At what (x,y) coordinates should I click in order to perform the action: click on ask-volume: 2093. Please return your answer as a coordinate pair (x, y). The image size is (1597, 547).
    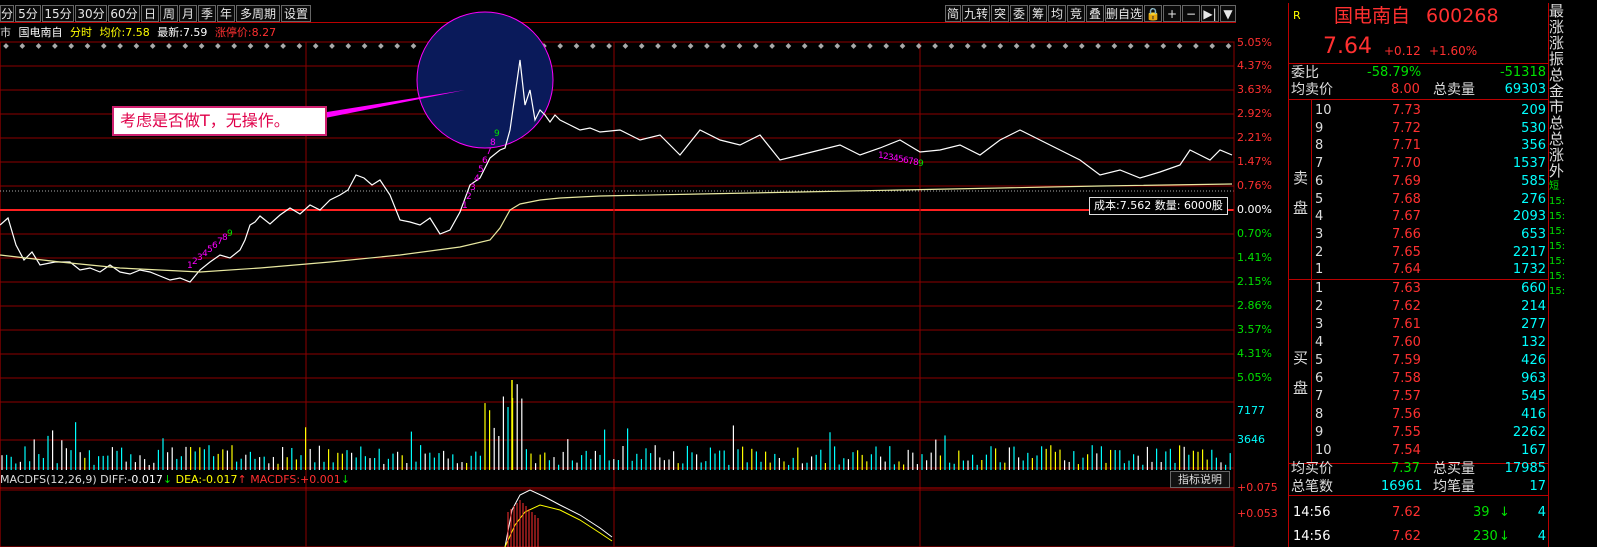
    Looking at the image, I should click on (1529, 217).